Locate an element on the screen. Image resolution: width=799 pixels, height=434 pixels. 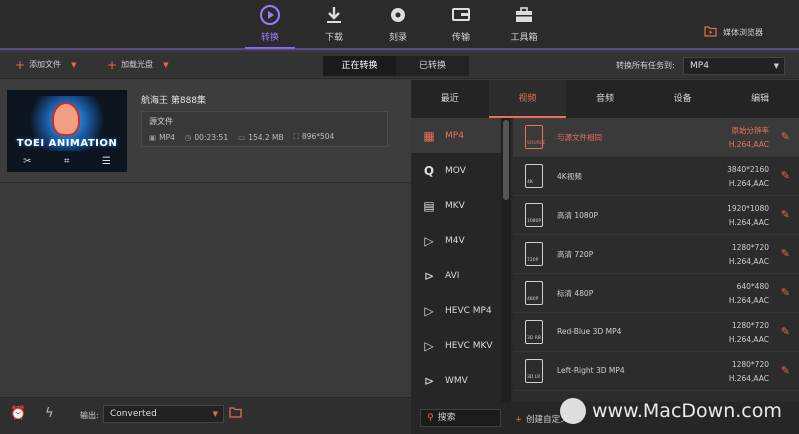
output-value: Converted is located at coordinates (133, 414).